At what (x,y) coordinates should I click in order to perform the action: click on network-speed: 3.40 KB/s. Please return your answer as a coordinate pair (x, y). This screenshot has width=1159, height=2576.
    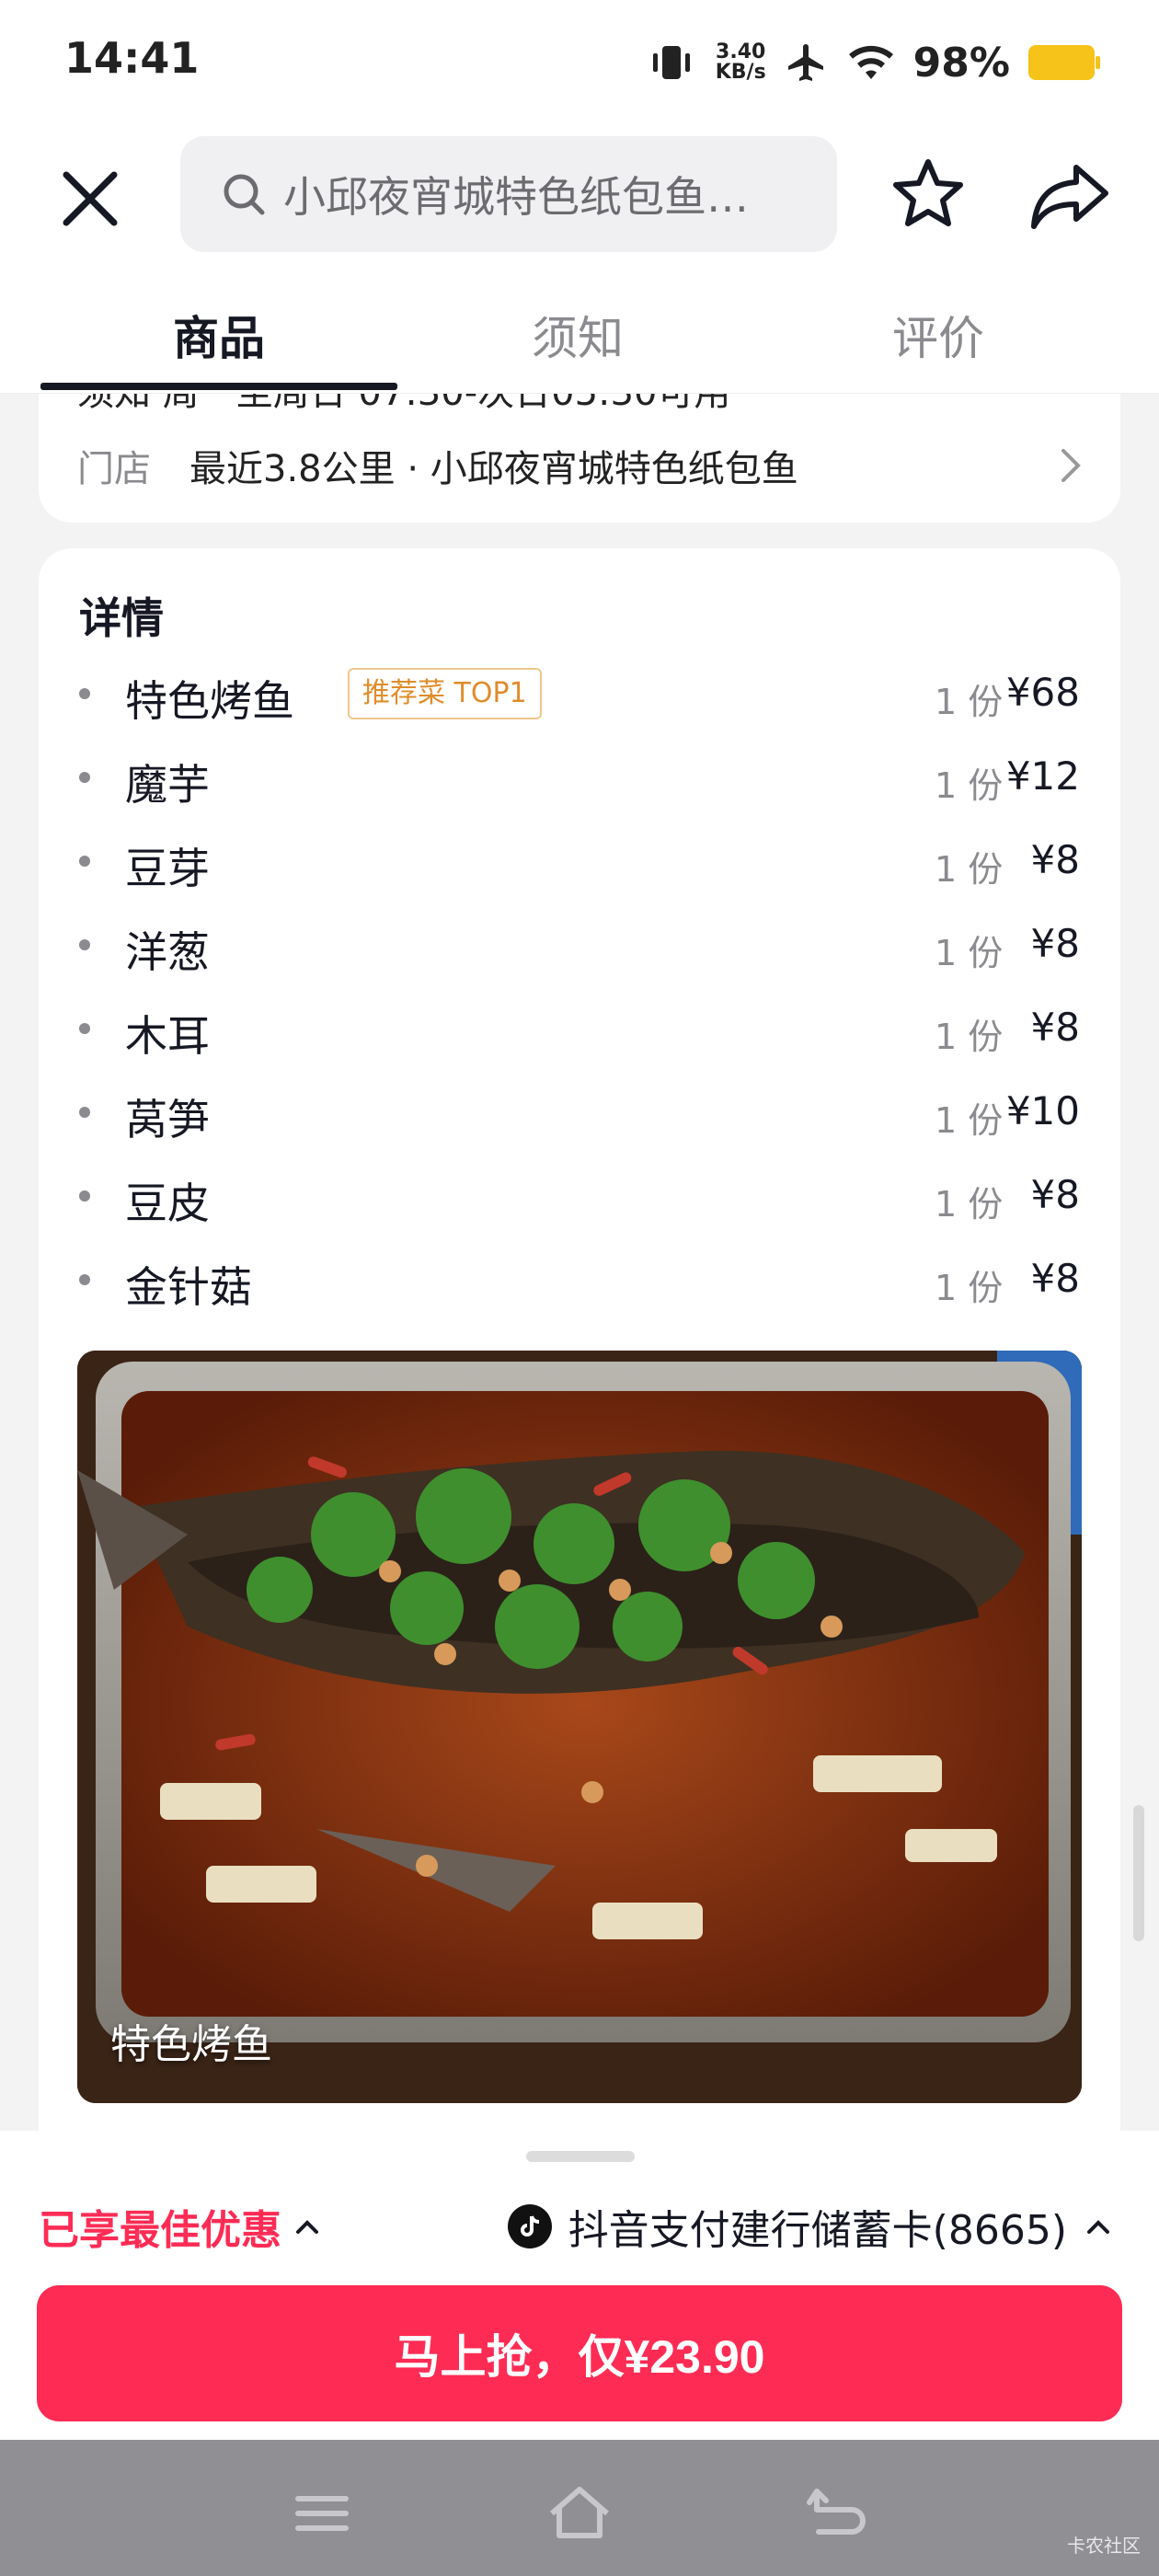
    Looking at the image, I should click on (741, 62).